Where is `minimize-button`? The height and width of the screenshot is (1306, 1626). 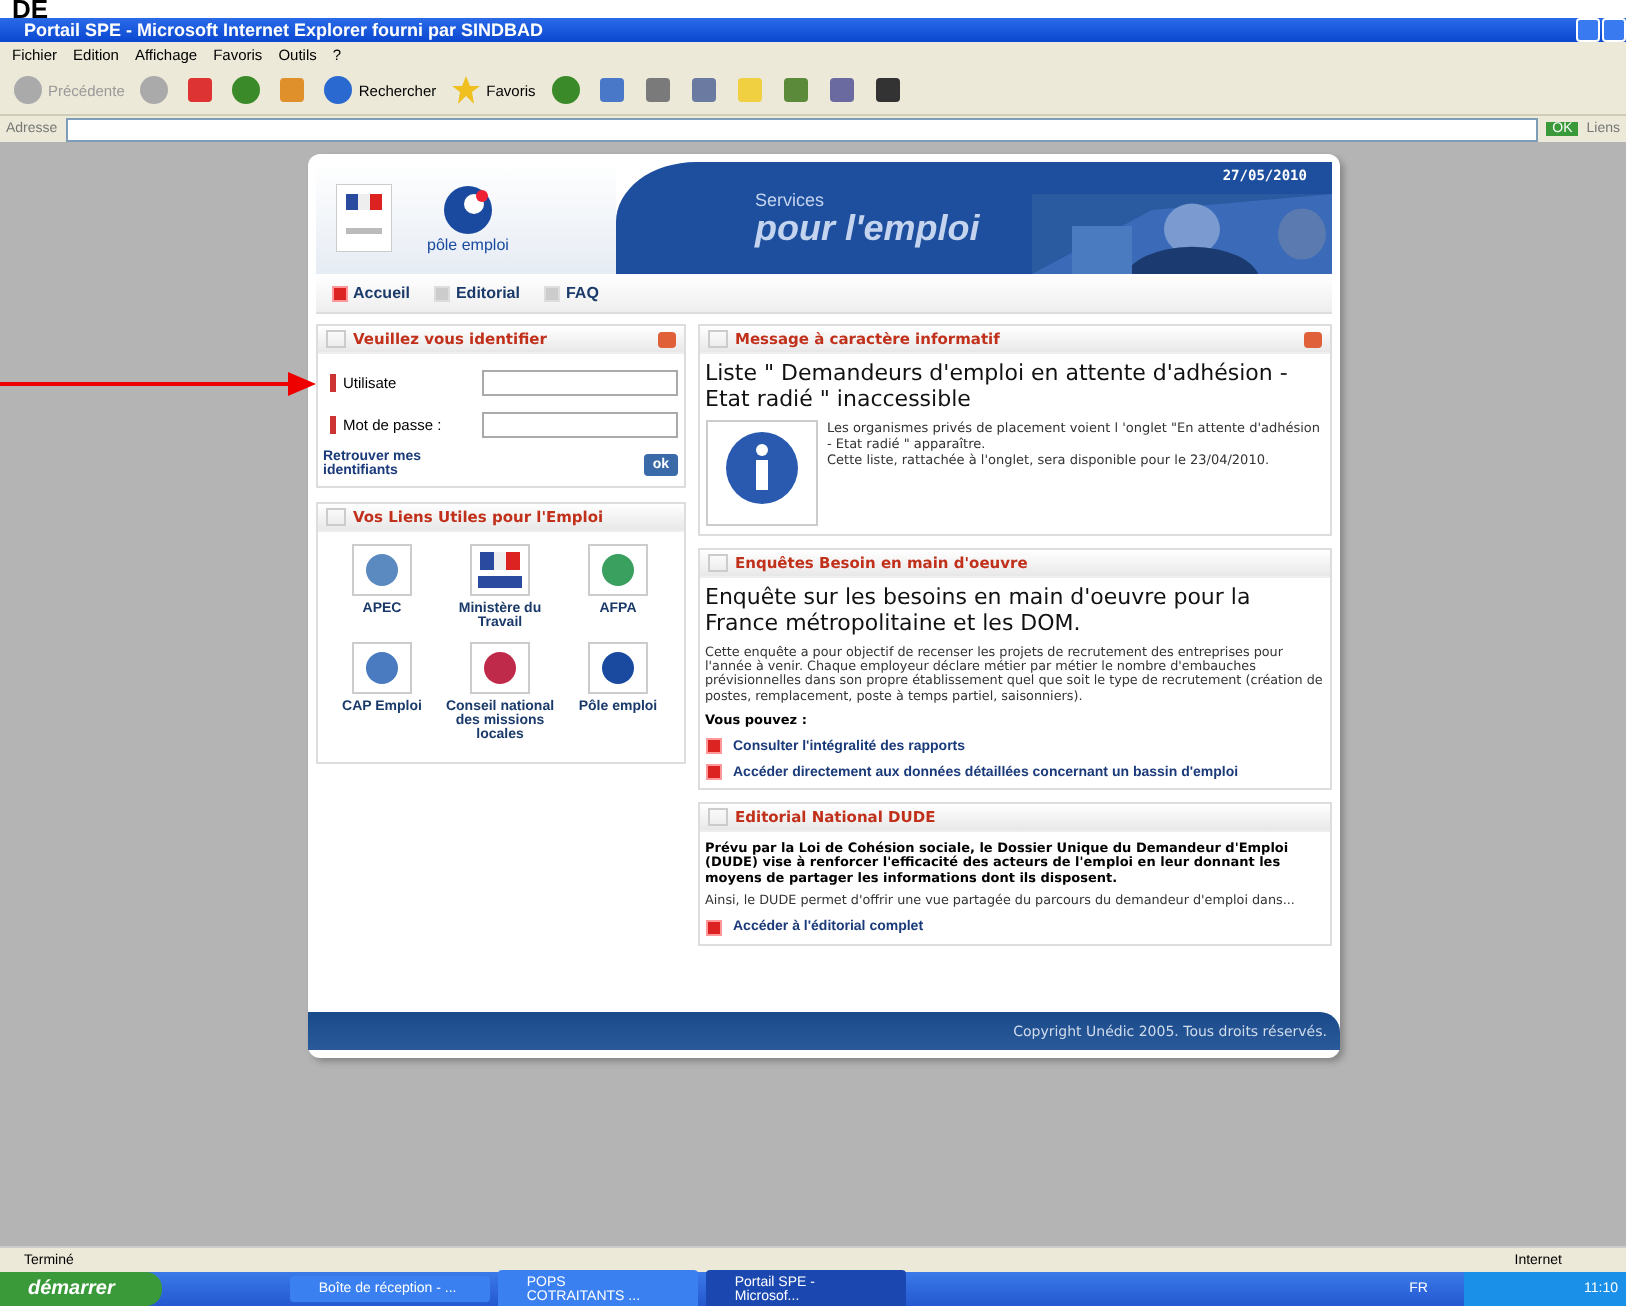 minimize-button is located at coordinates (1588, 30).